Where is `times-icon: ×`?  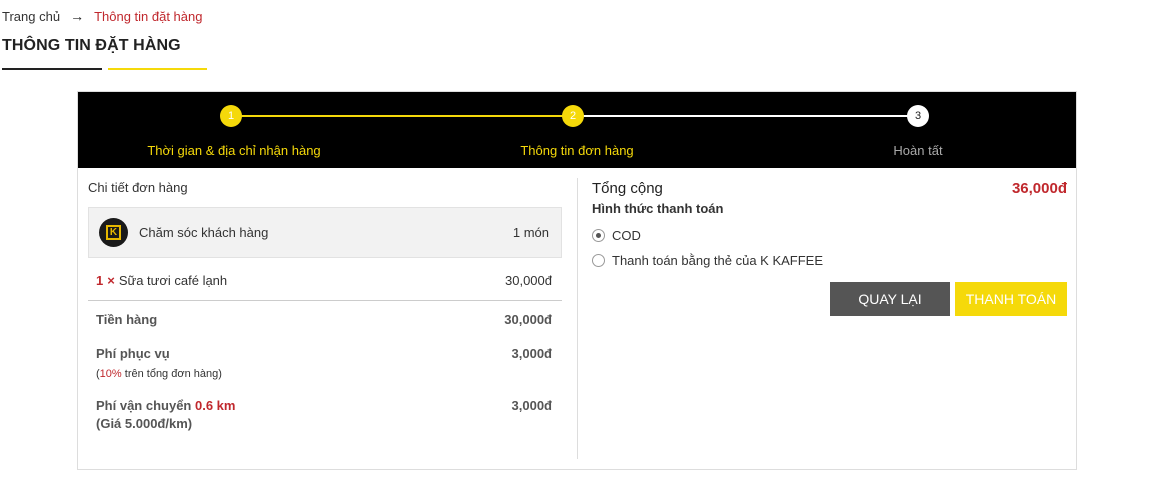 times-icon: × is located at coordinates (111, 280).